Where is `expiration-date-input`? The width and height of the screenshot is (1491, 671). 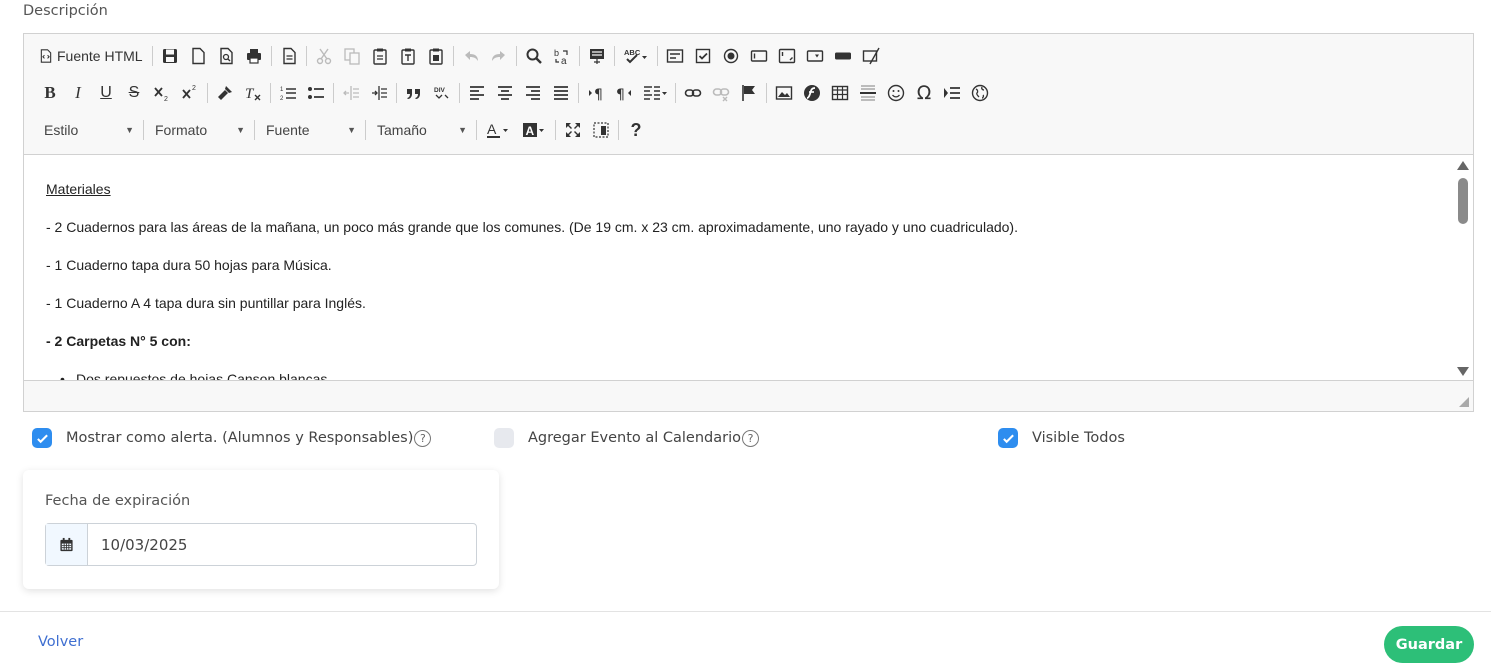 expiration-date-input is located at coordinates (282, 544).